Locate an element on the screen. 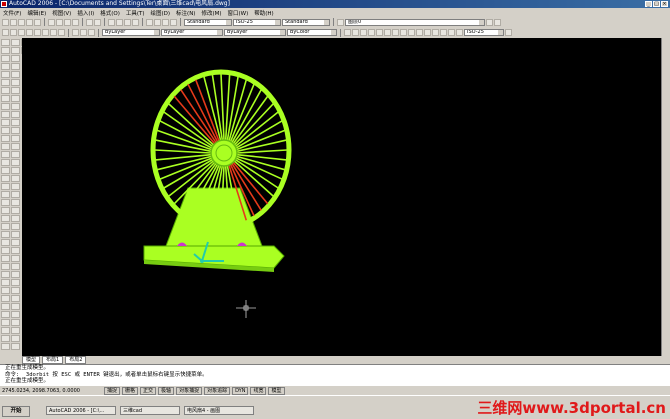 This screenshot has height=419, width=670. status-toggle-3: 极轴 is located at coordinates (166, 390).